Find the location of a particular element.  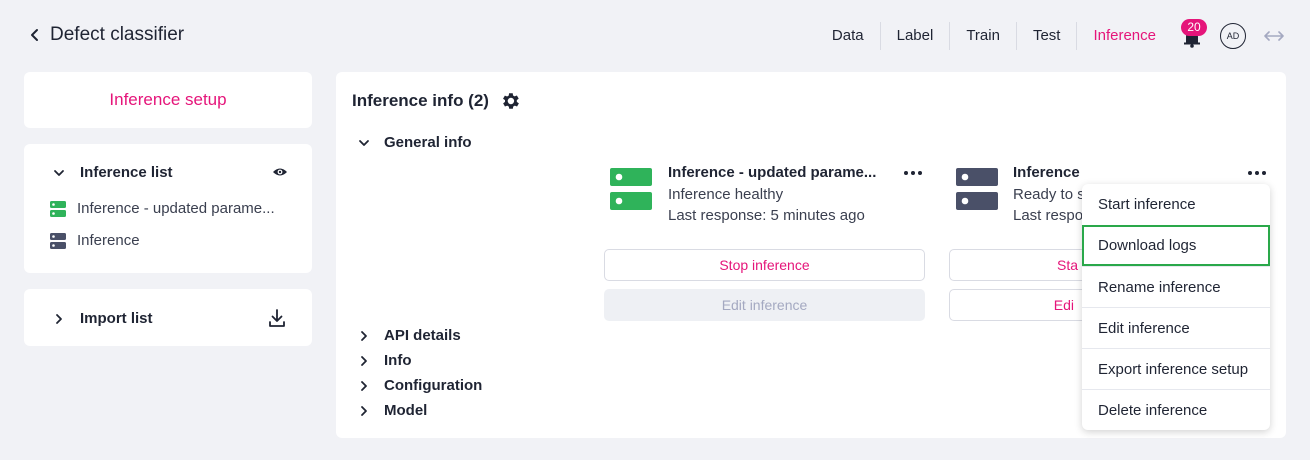

menu-rename-inference: Rename inference is located at coordinates (1176, 286).